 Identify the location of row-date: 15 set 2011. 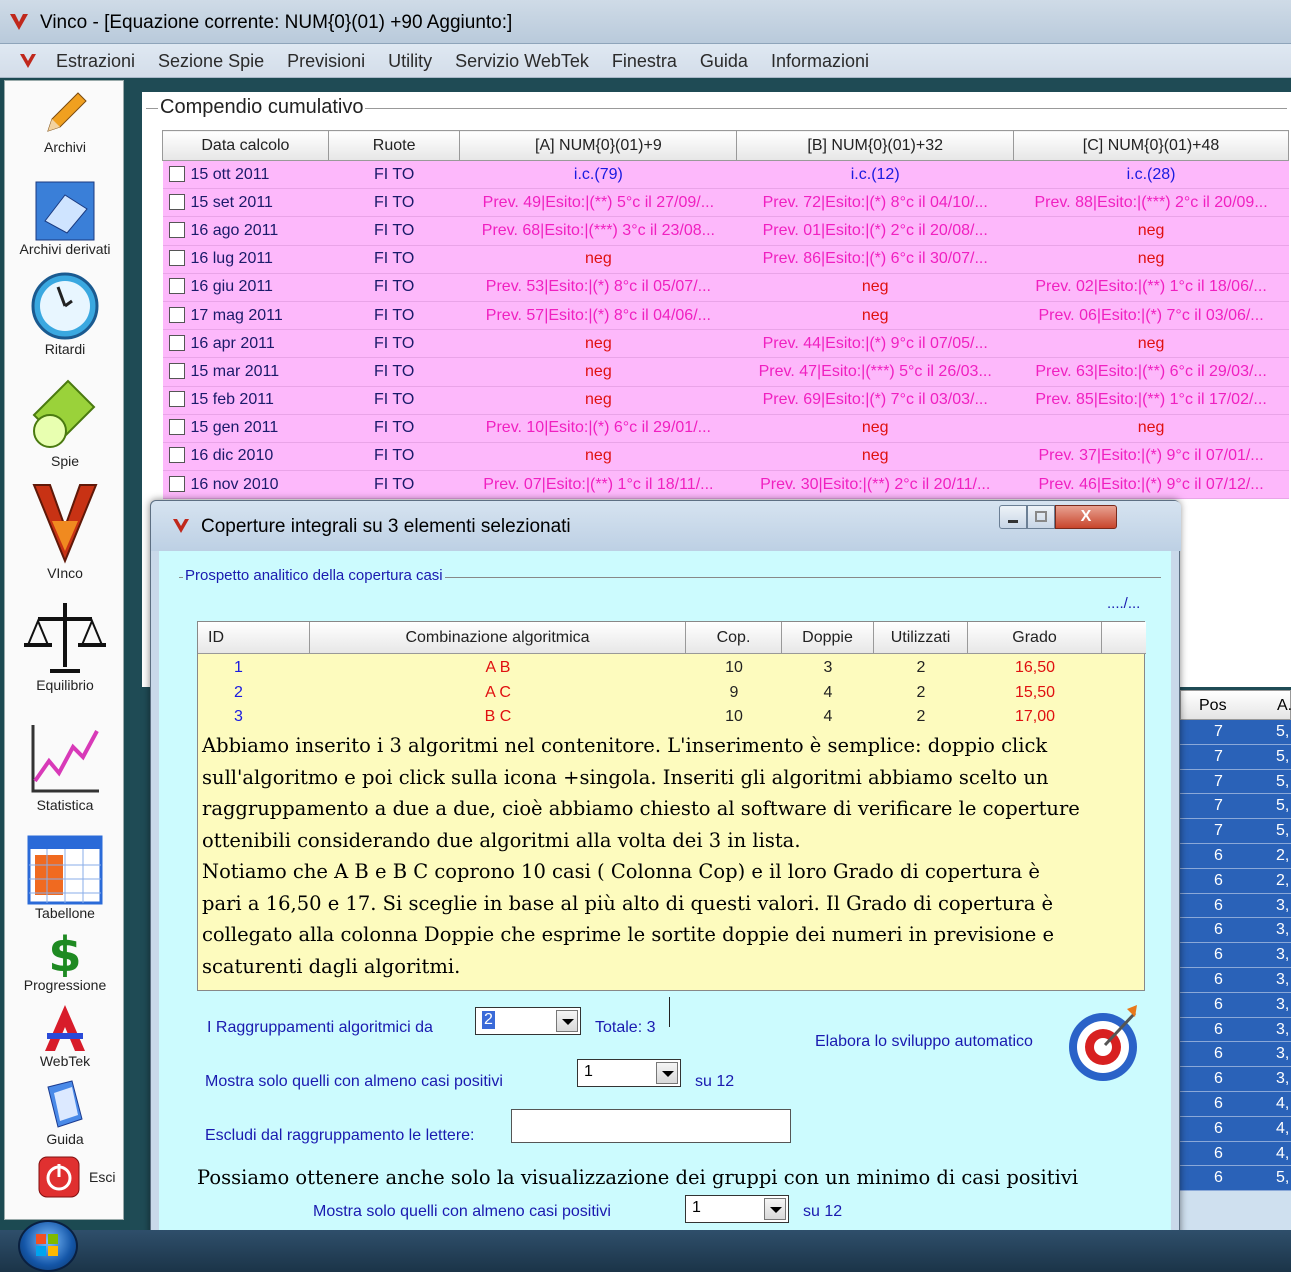
(245, 203).